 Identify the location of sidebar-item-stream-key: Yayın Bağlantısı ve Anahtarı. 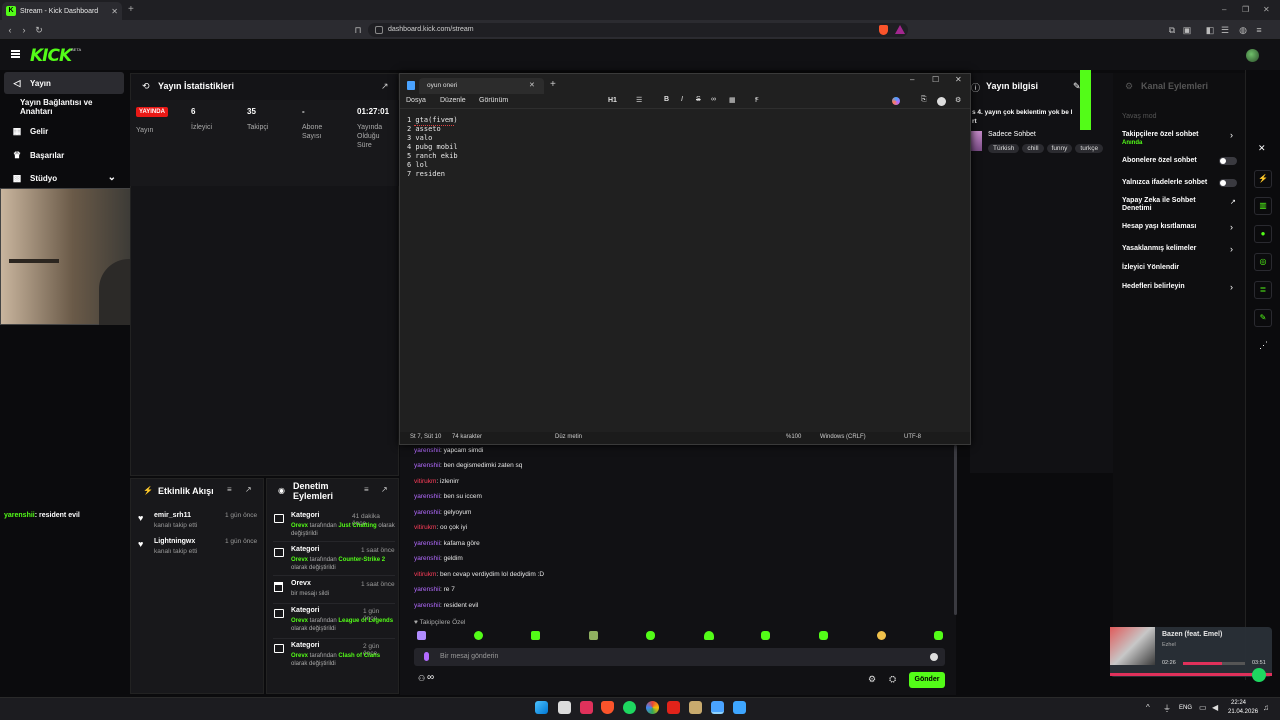
(64, 107).